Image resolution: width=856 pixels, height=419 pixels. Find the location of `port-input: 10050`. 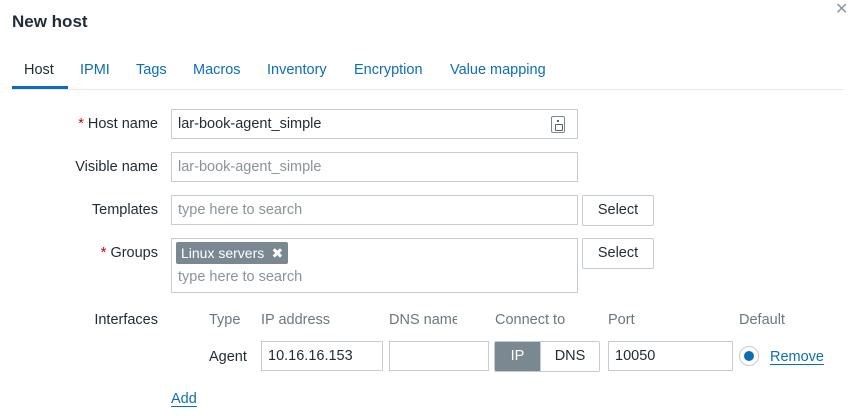

port-input: 10050 is located at coordinates (670, 356).